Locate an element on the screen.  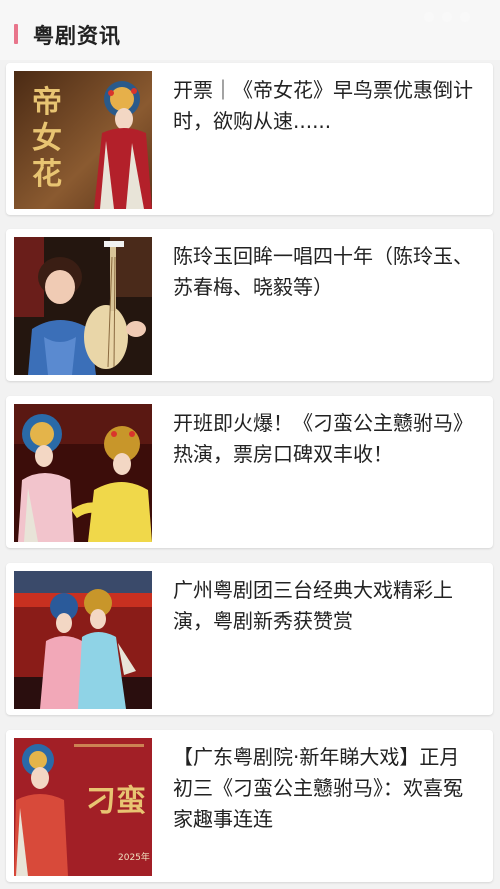
news-headline: 陈玲玉回眸一唱四十年（陈玲玉、苏春梅、晓毅等） is located at coordinates (323, 271).